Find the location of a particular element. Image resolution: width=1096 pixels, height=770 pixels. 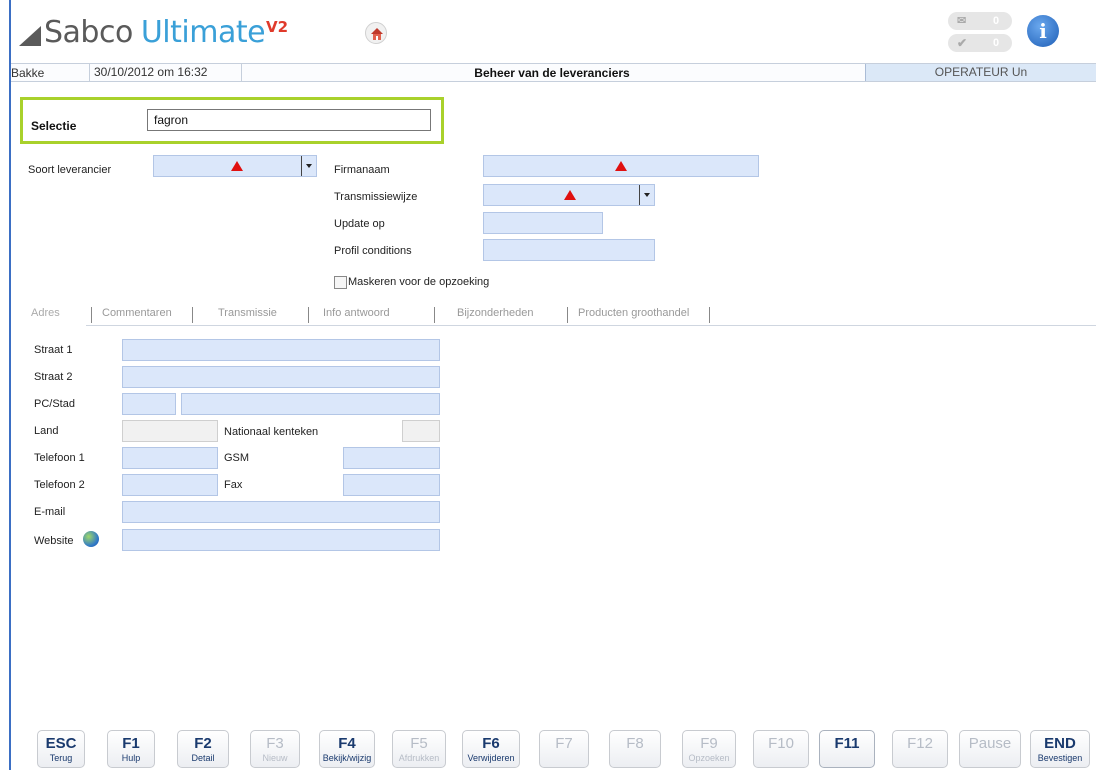

end-key-button: END Bevestigen is located at coordinates (1060, 749).